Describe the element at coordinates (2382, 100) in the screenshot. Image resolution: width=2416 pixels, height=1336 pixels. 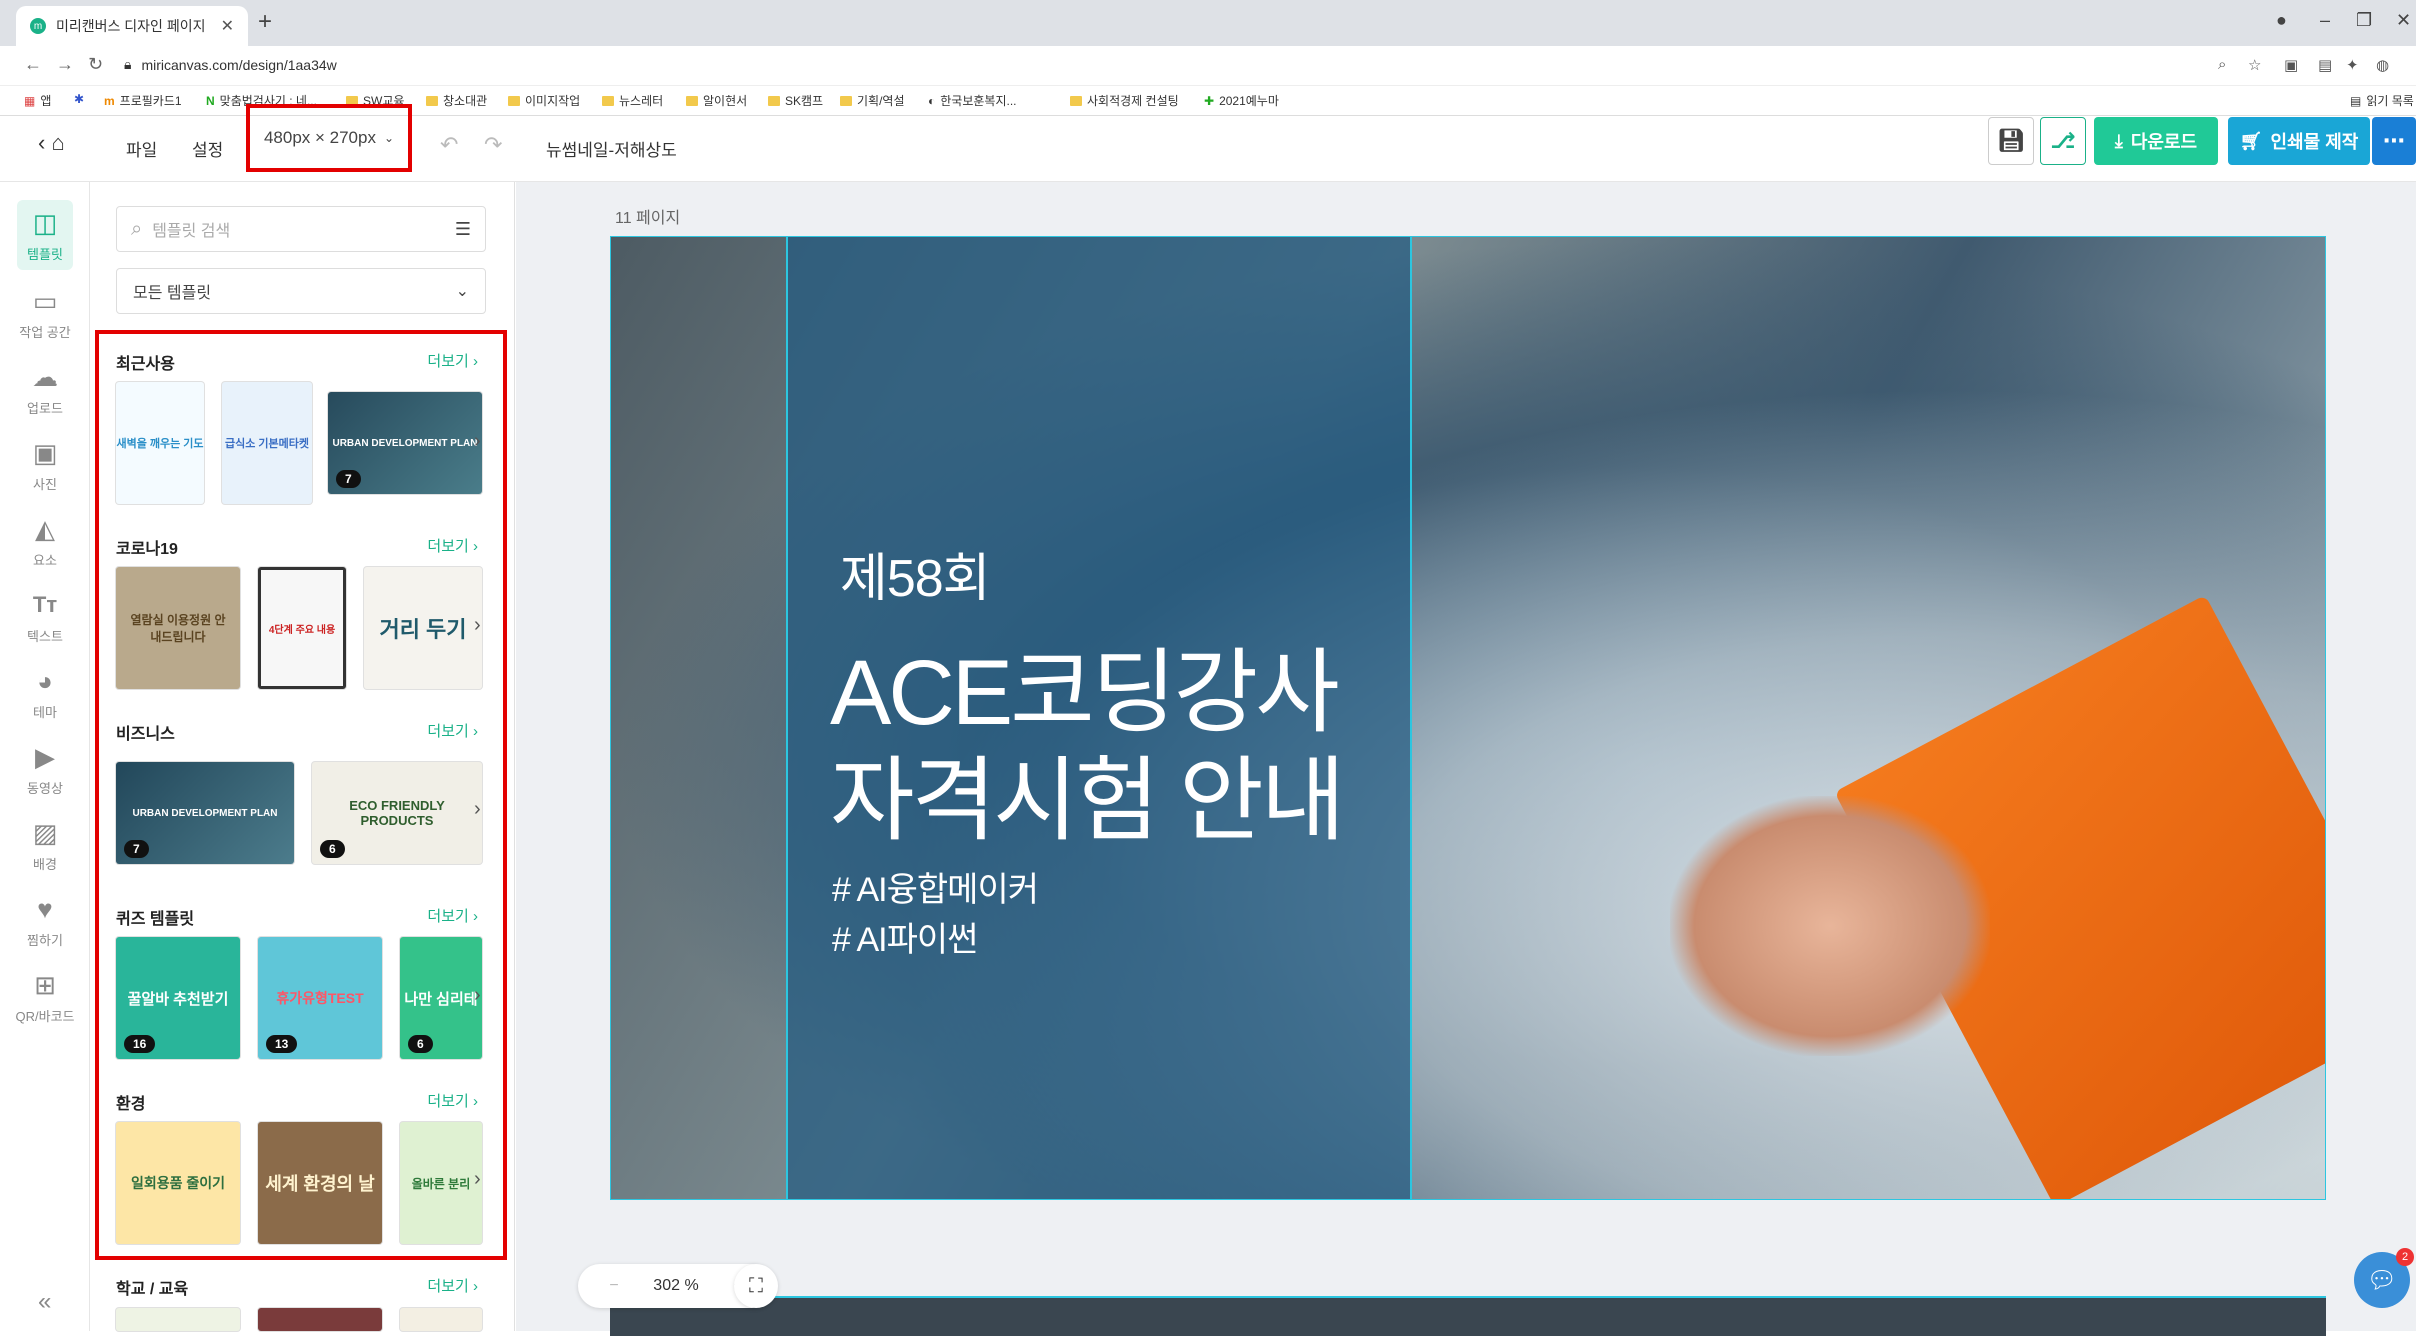
I see `reading-list: ▤ 읽기 목록` at that location.